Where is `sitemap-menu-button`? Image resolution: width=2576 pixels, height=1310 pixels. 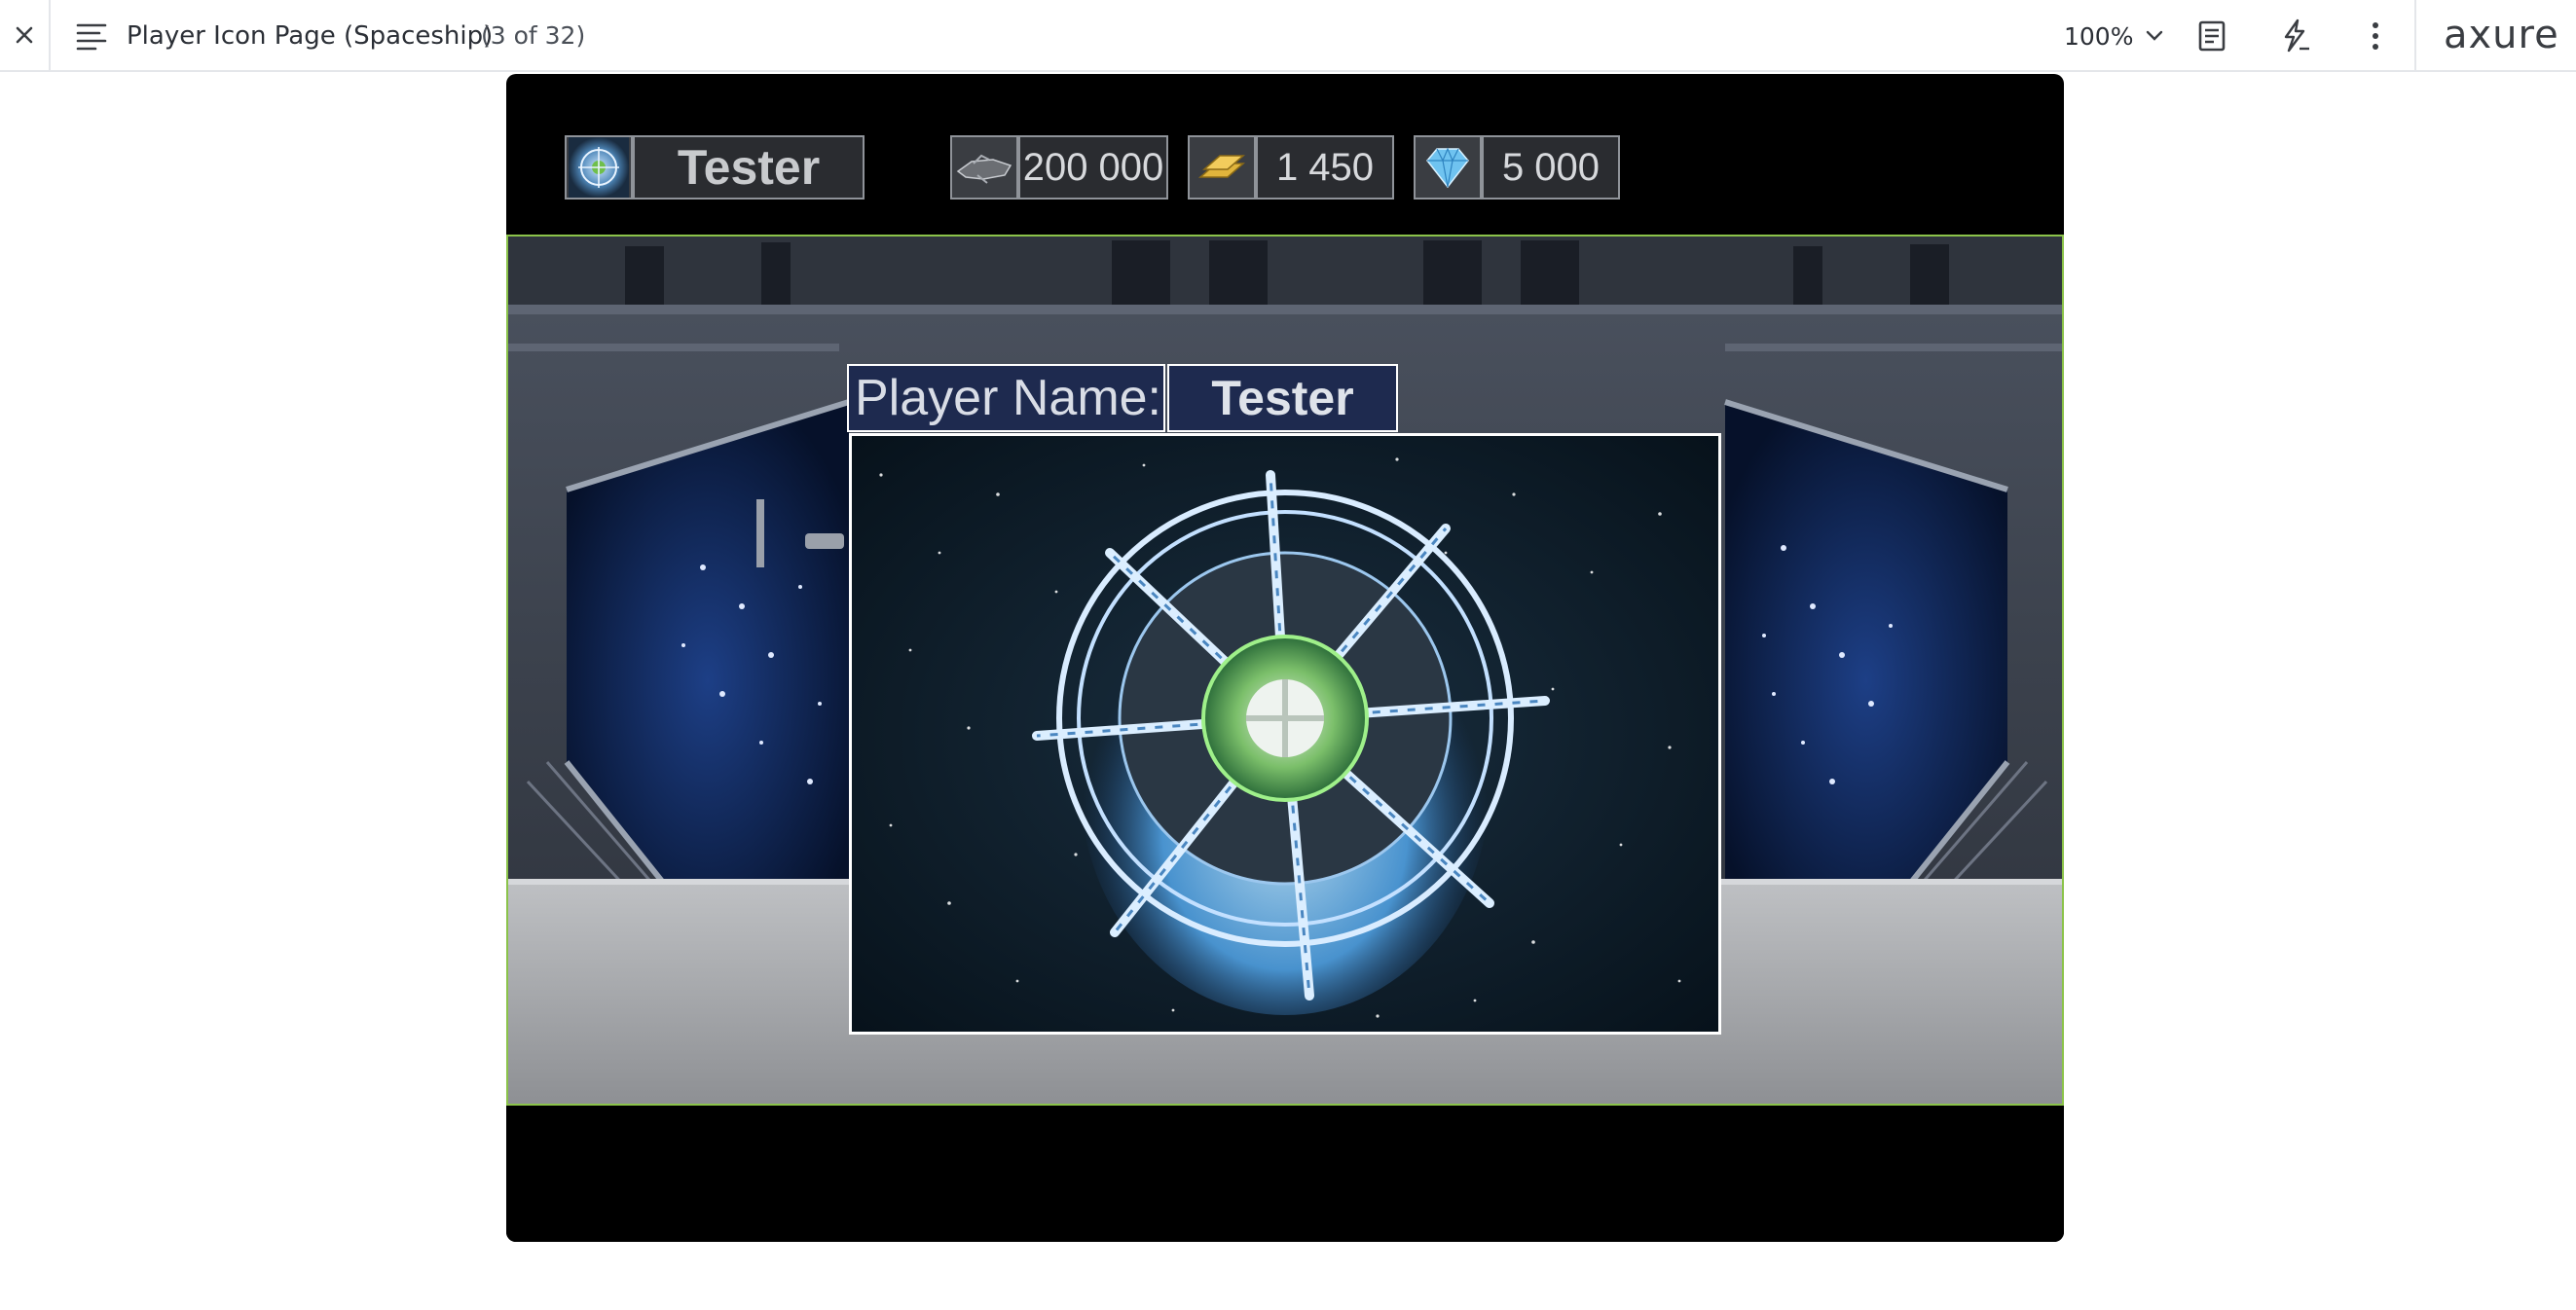 sitemap-menu-button is located at coordinates (92, 36).